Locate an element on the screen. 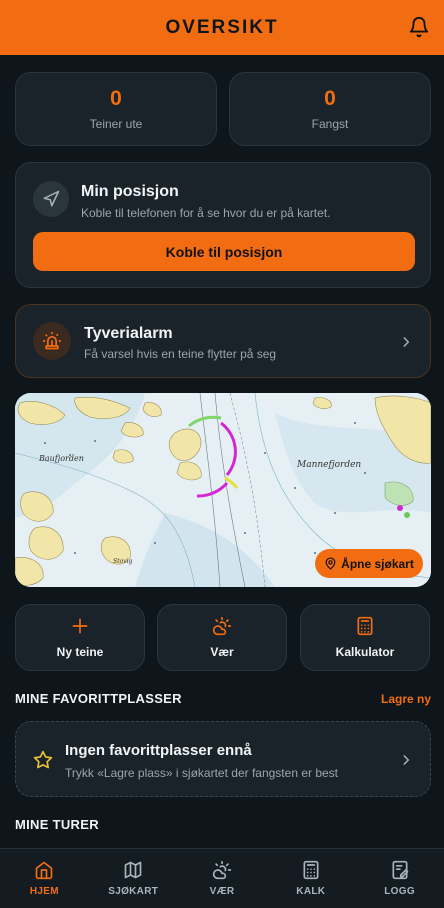 The height and width of the screenshot is (908, 444). app-header: OVERSIKT is located at coordinates (222, 27).